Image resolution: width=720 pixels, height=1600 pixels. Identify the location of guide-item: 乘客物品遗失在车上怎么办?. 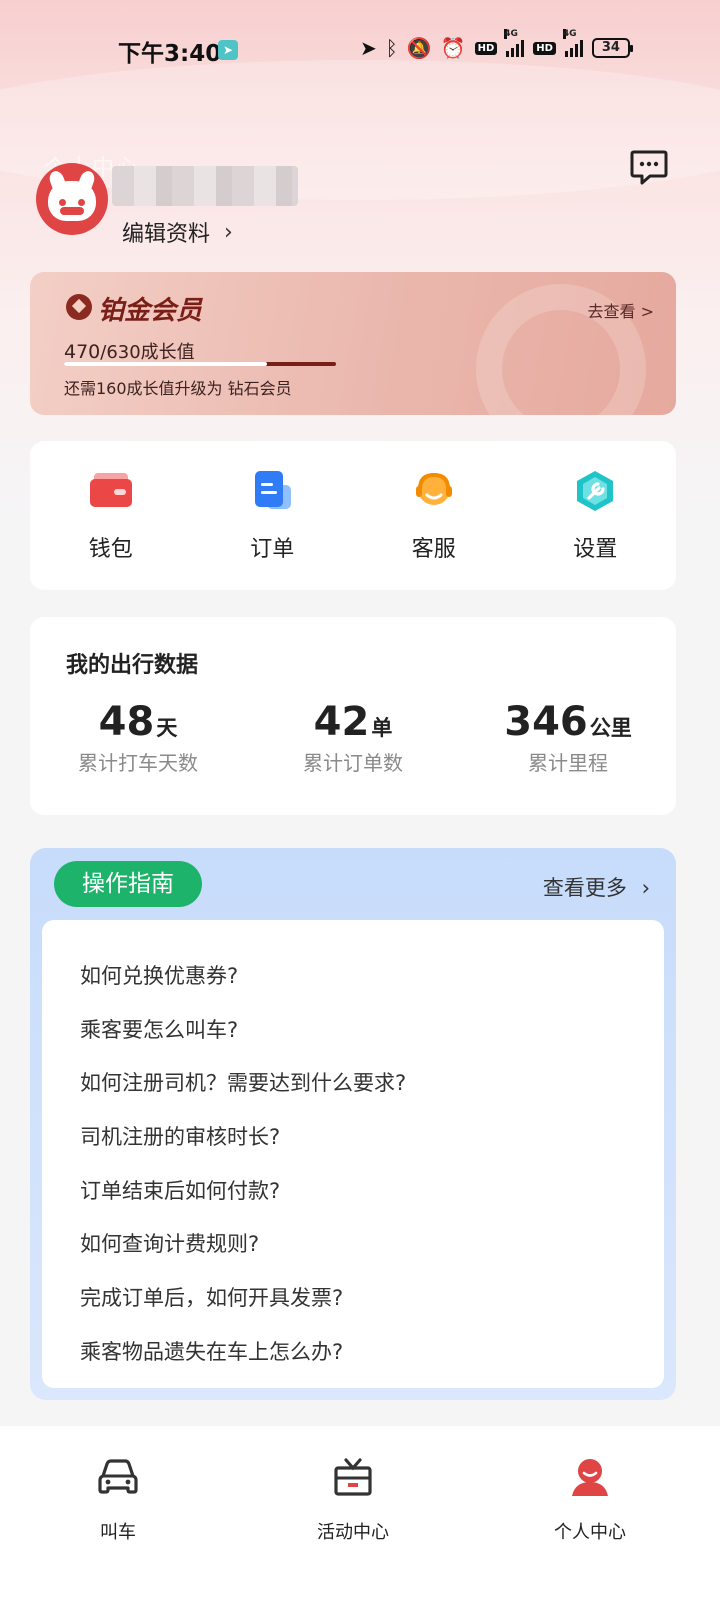
(353, 1353).